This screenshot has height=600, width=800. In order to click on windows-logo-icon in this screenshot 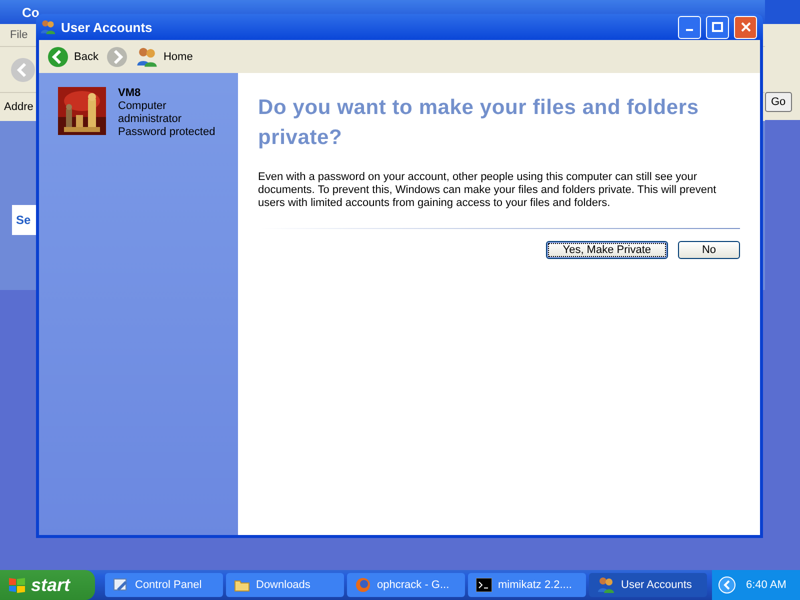, I will do `click(17, 585)`.